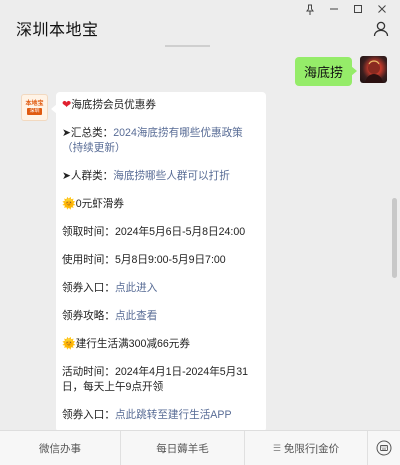 The height and width of the screenshot is (465, 400). Describe the element at coordinates (161, 288) in the screenshot. I see `entry1-row: 领券入口：点此进入` at that location.